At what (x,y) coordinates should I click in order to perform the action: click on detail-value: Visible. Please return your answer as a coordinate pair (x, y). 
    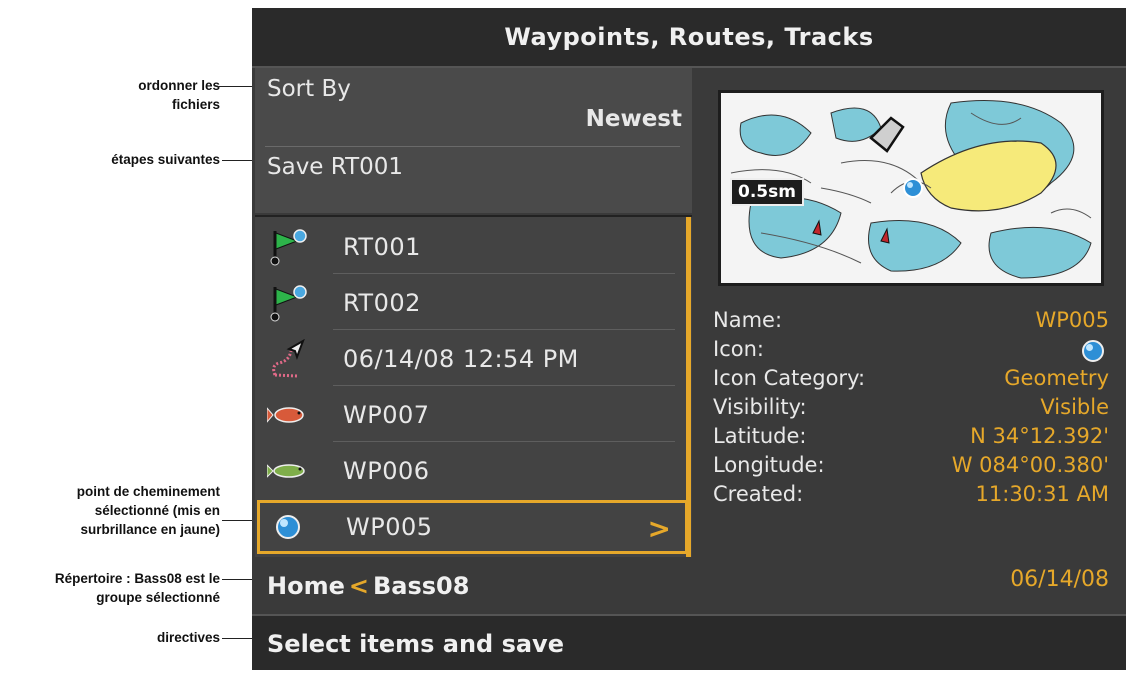
    Looking at the image, I should click on (1074, 407).